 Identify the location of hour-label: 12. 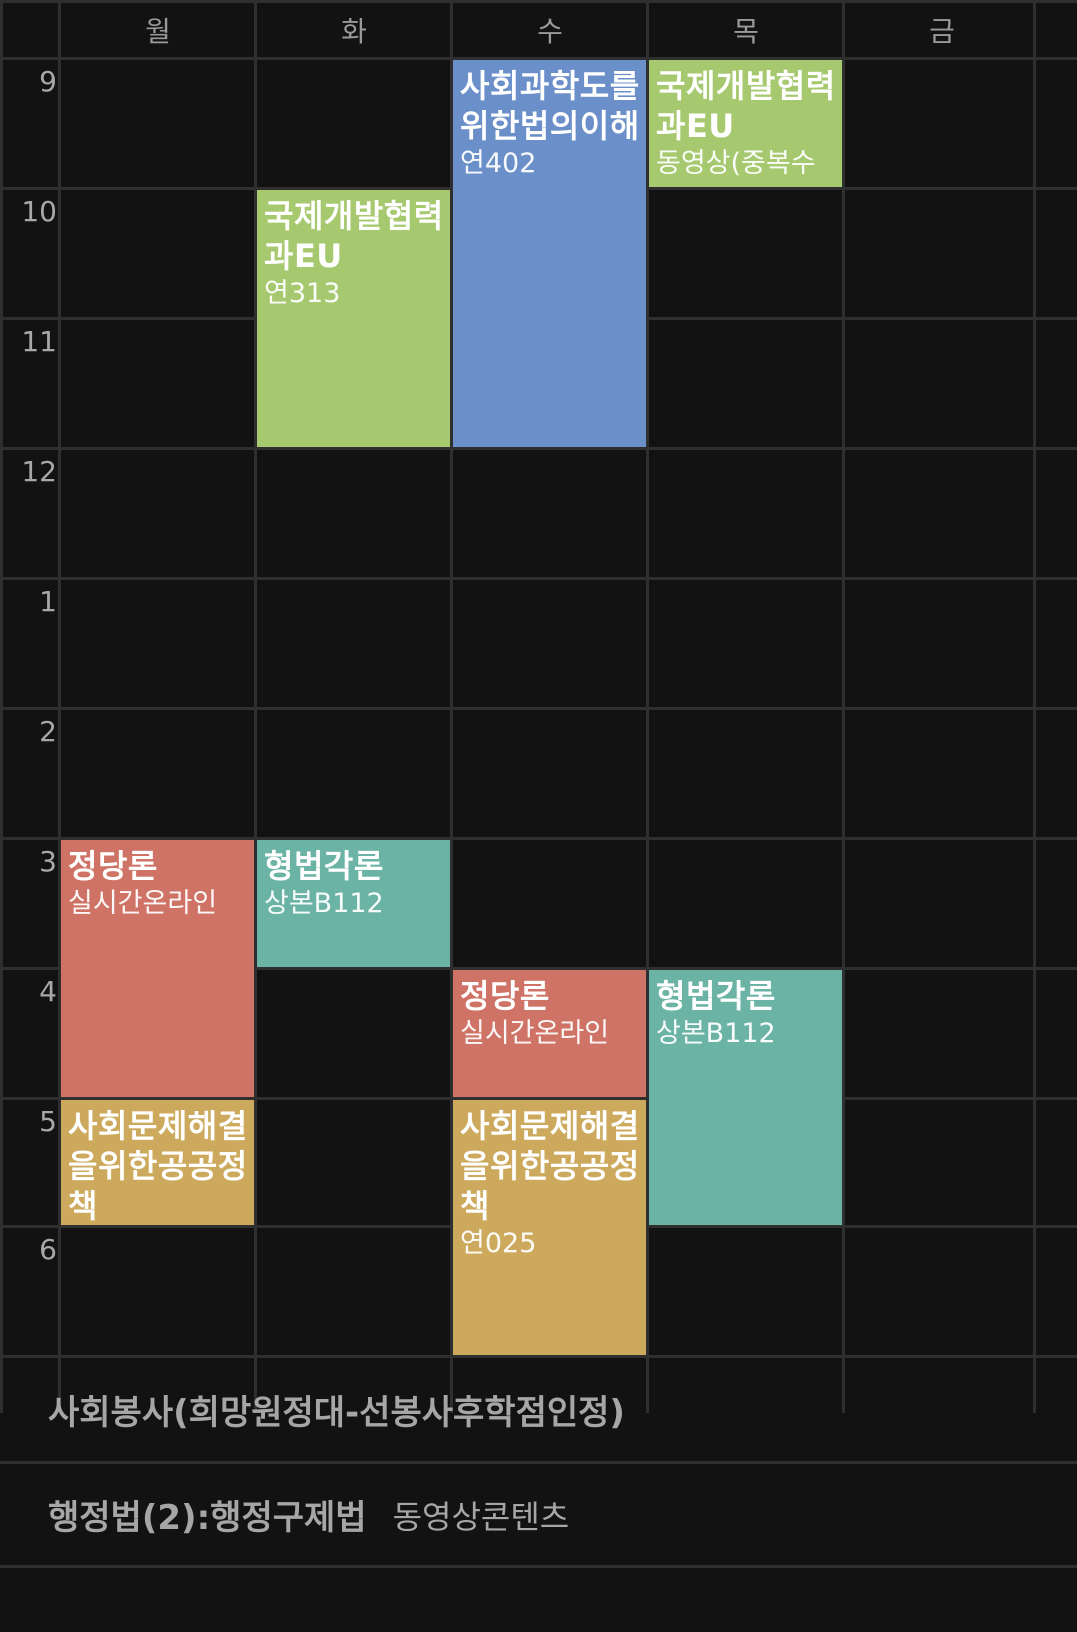
(39, 471).